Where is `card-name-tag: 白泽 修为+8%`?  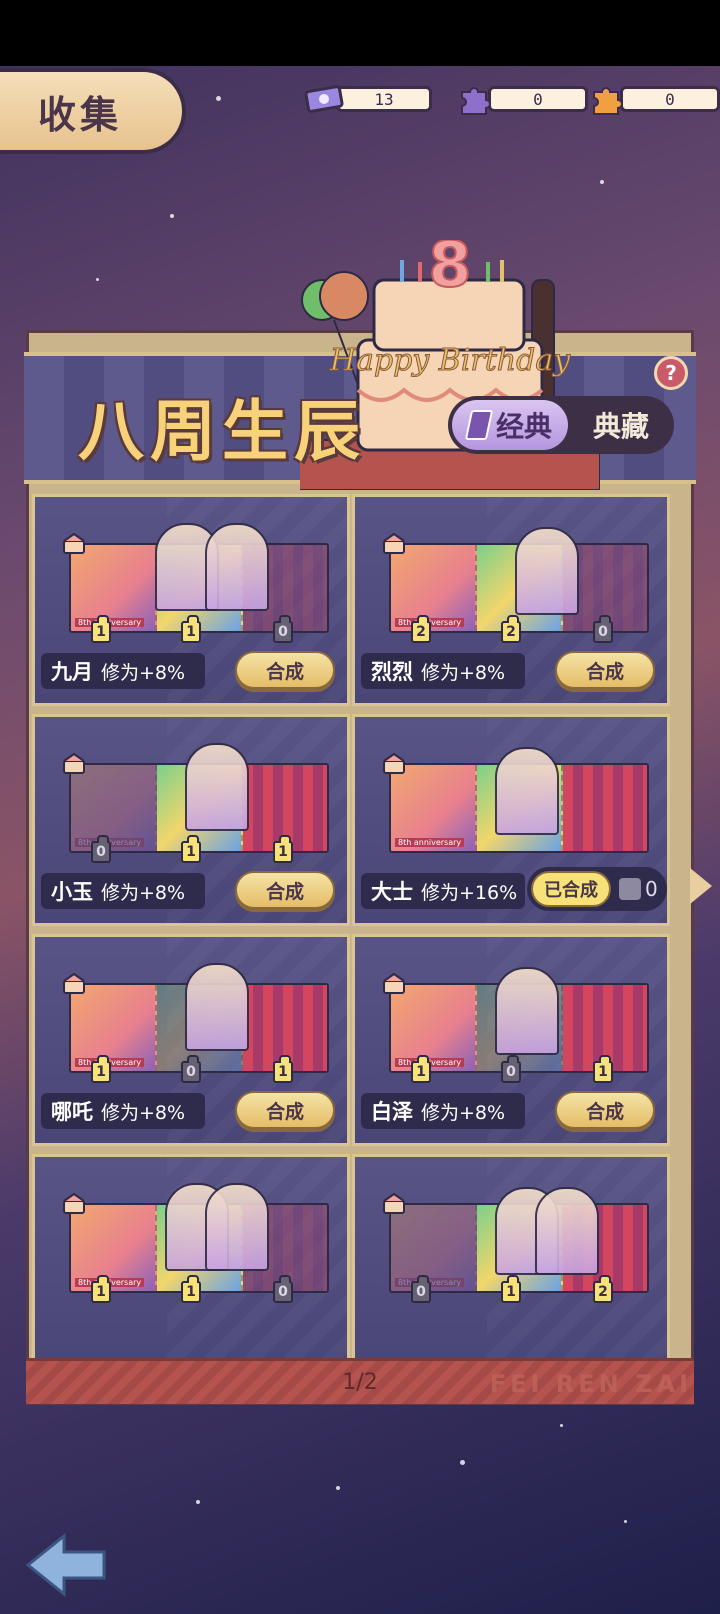 card-name-tag: 白泽 修为+8% is located at coordinates (443, 1111).